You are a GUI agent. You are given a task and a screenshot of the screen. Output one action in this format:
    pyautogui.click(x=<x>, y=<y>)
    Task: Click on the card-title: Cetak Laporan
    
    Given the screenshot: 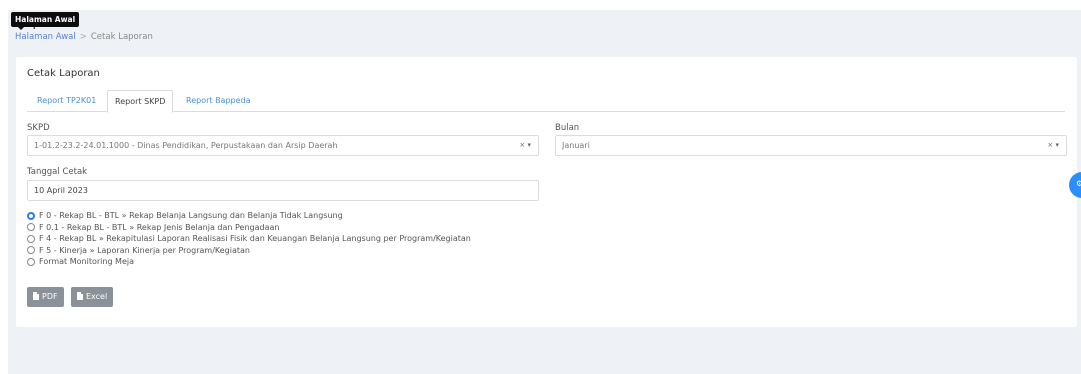 What is the action you would take?
    pyautogui.click(x=63, y=73)
    